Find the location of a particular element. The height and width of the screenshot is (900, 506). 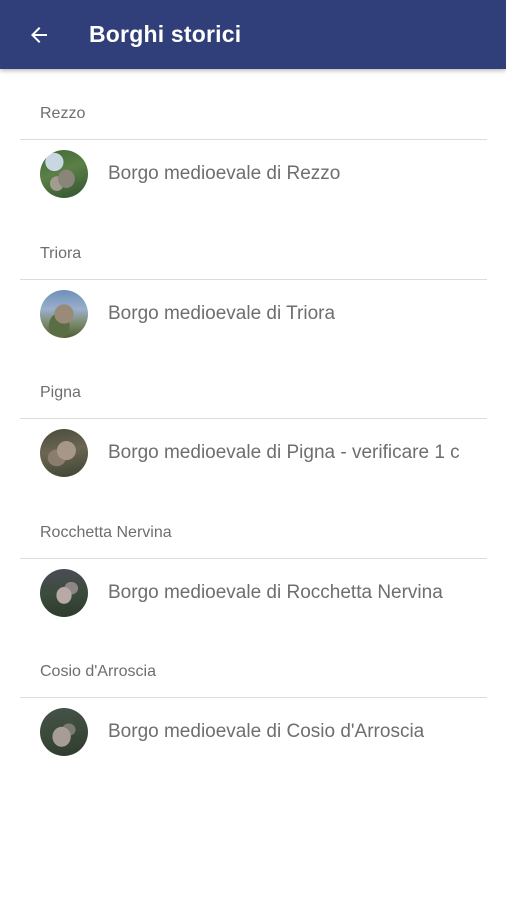

list-item: Borgo medioevale di Triora is located at coordinates (253, 314).